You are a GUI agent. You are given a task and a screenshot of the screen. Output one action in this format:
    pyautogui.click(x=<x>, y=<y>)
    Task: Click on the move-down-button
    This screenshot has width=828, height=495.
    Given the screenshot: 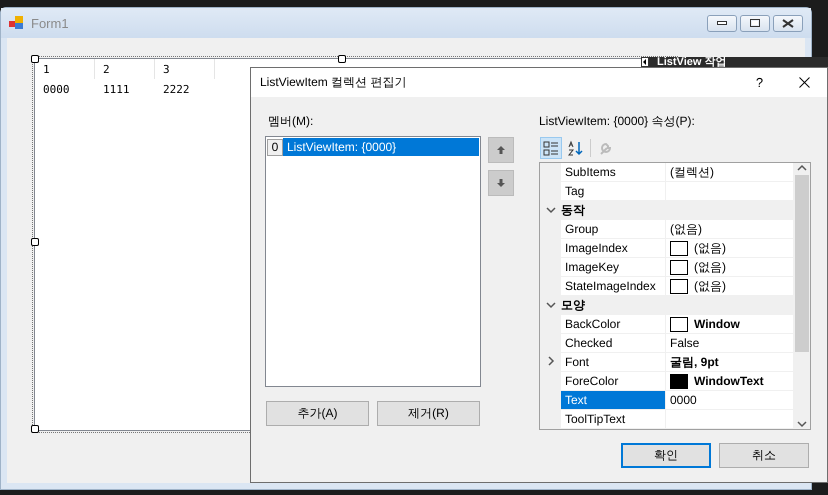 What is the action you would take?
    pyautogui.click(x=501, y=183)
    